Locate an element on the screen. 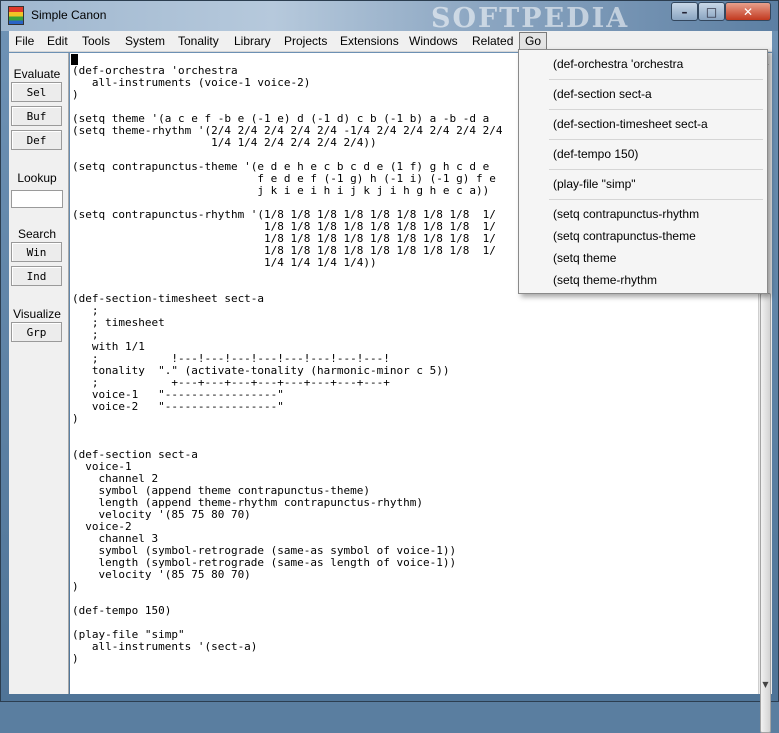 This screenshot has width=779, height=733. lookup-input is located at coordinates (37, 199).